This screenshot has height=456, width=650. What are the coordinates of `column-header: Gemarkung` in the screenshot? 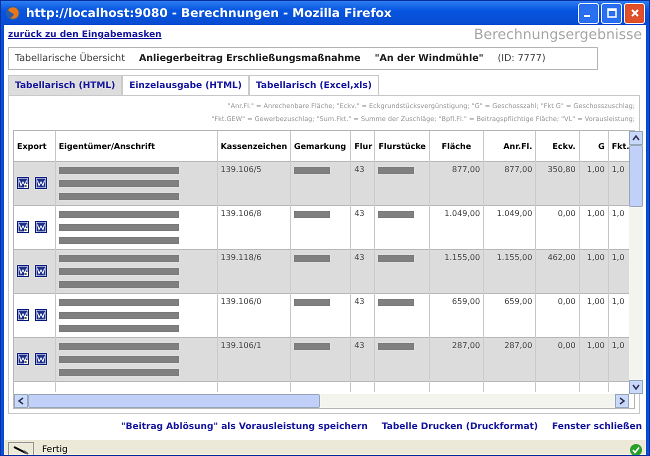 It's located at (320, 146).